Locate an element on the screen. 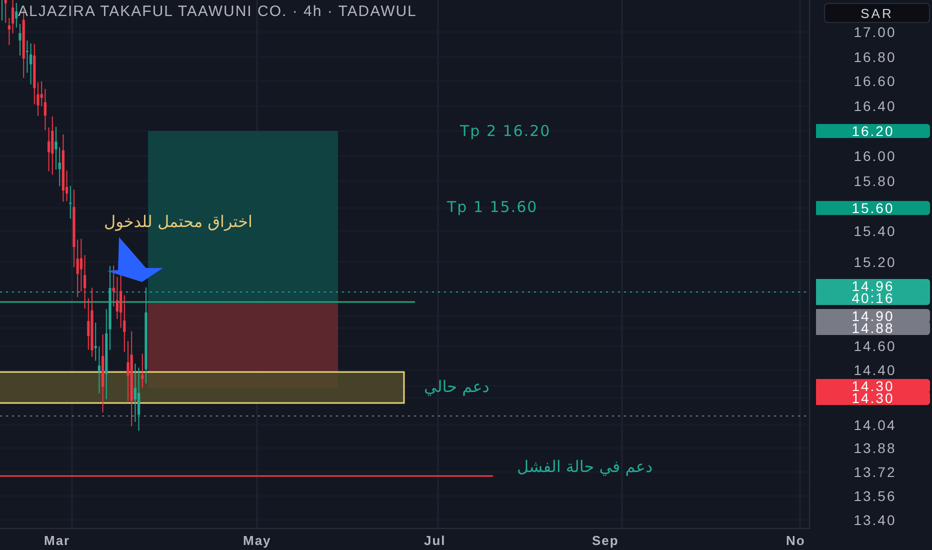 Image resolution: width=932 pixels, height=550 pixels. price-label: 14.04 is located at coordinates (875, 425).